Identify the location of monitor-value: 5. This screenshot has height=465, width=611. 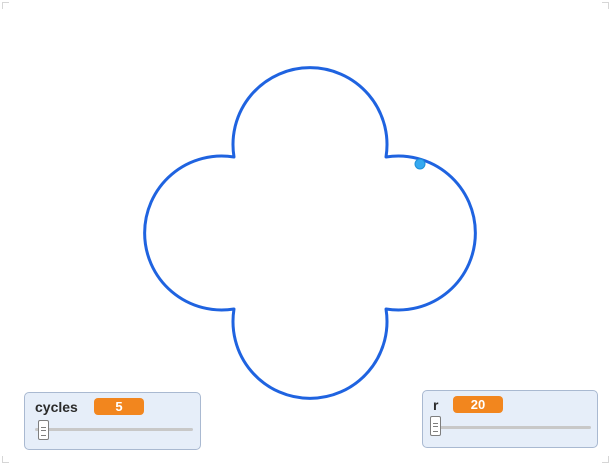
(119, 406).